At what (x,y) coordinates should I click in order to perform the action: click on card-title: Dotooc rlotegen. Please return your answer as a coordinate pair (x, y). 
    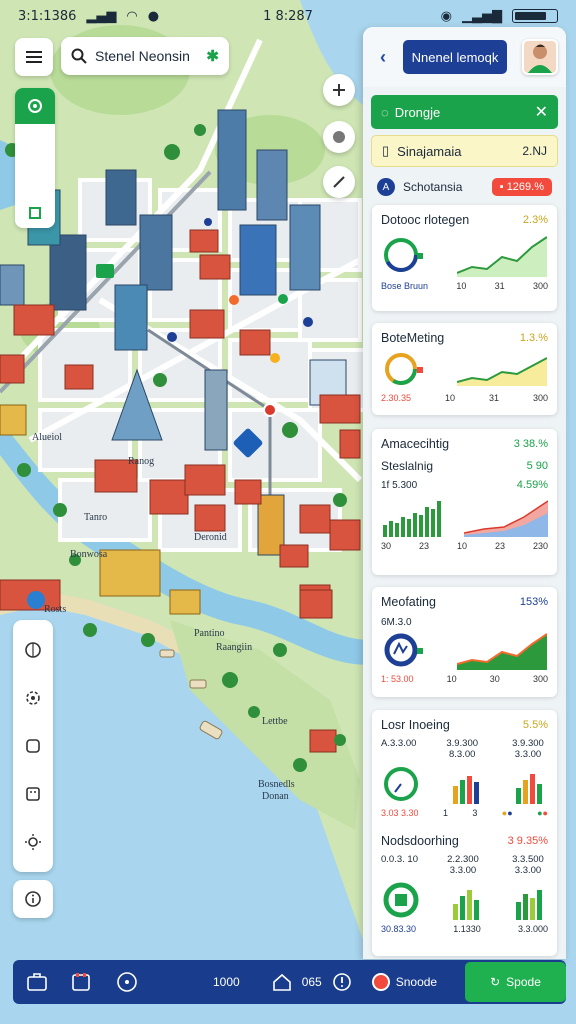
    Looking at the image, I should click on (425, 220).